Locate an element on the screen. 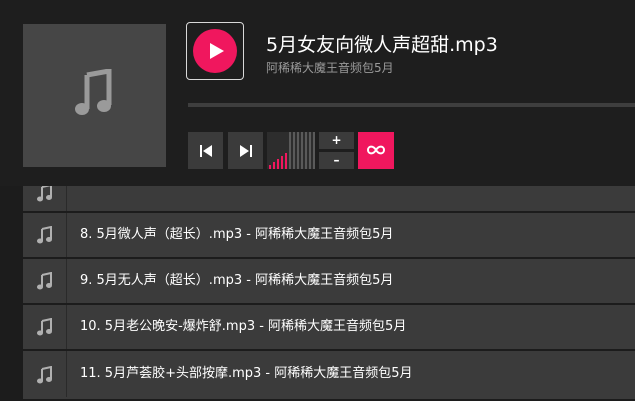 The width and height of the screenshot is (635, 401). list-item-label: 9. 5月无人声（超长）.mp3 - 阿稀稀大魔王音频包5月 is located at coordinates (237, 280).